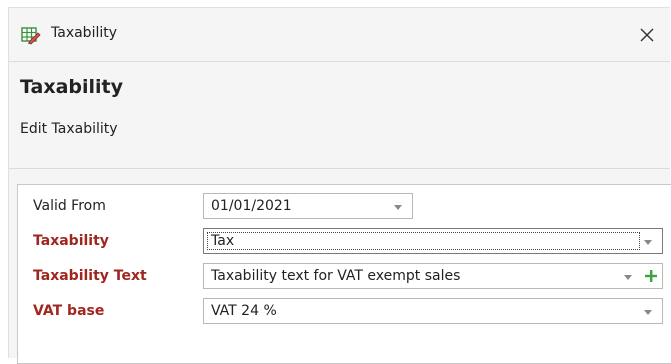 Image resolution: width=671 pixels, height=364 pixels. Describe the element at coordinates (31, 35) in the screenshot. I see `table-edit-icon` at that location.